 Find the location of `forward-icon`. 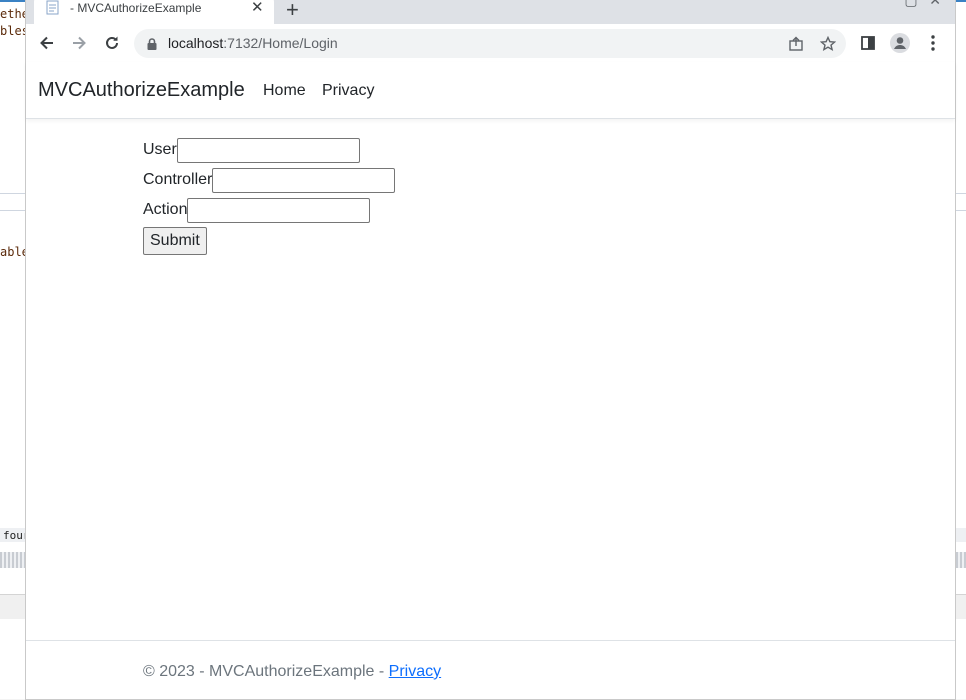

forward-icon is located at coordinates (79, 43).